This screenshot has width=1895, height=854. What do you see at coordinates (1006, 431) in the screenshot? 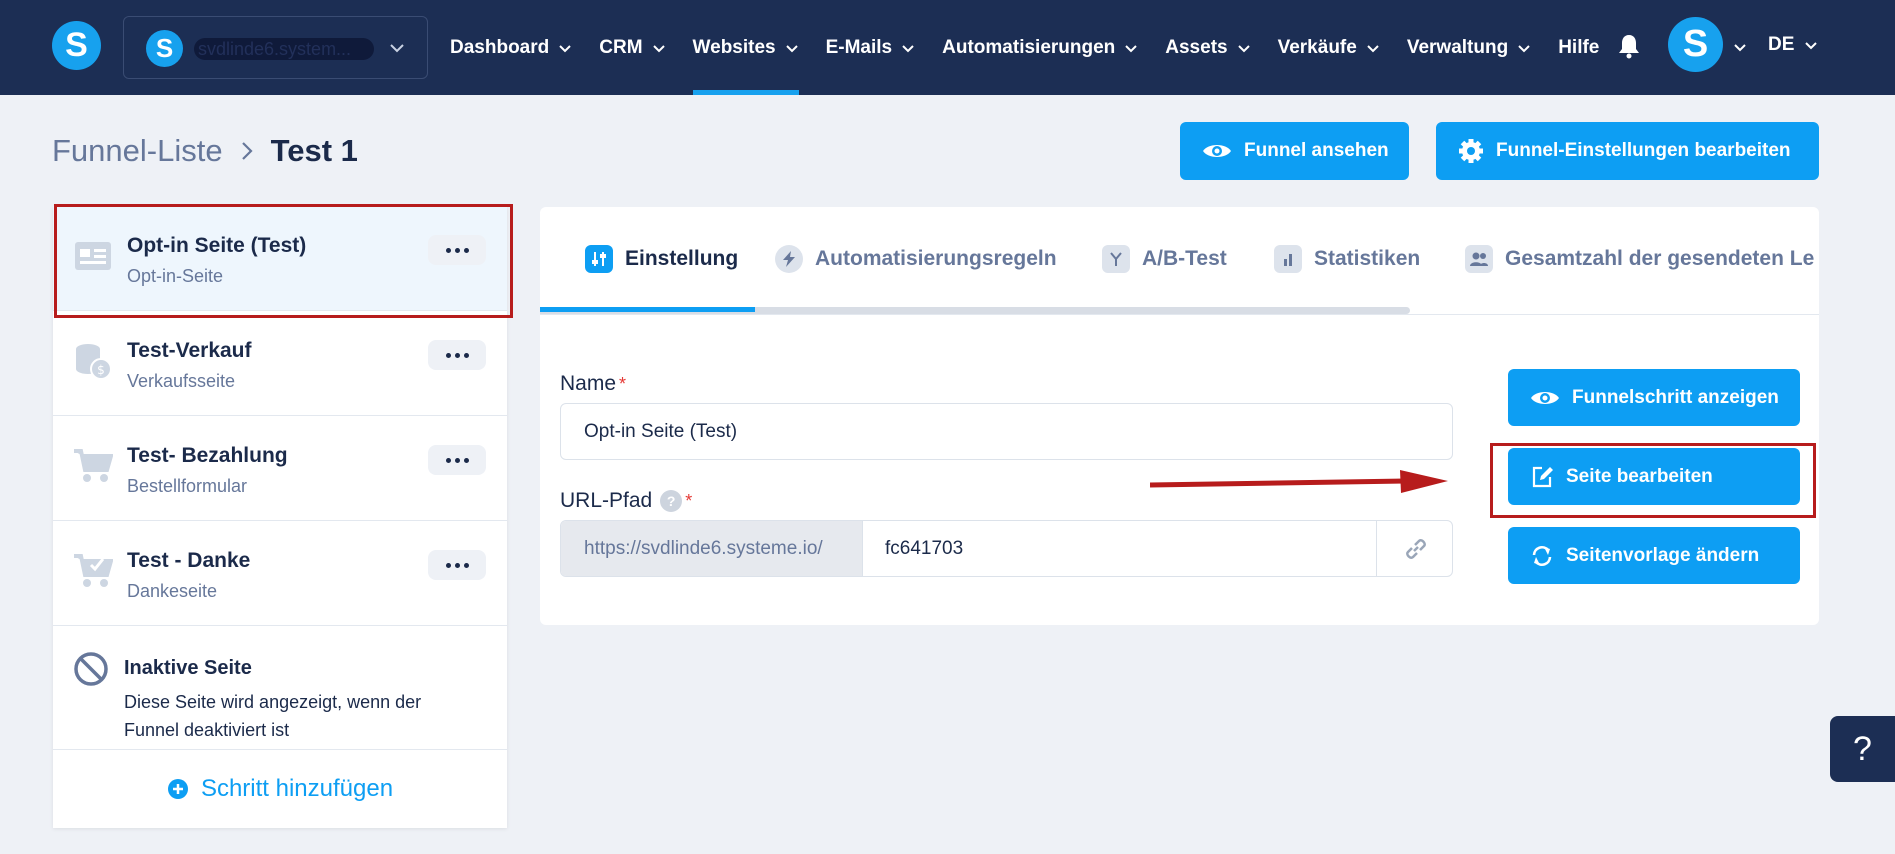
I see `name-input: Opt-in Seite (Test)` at bounding box center [1006, 431].